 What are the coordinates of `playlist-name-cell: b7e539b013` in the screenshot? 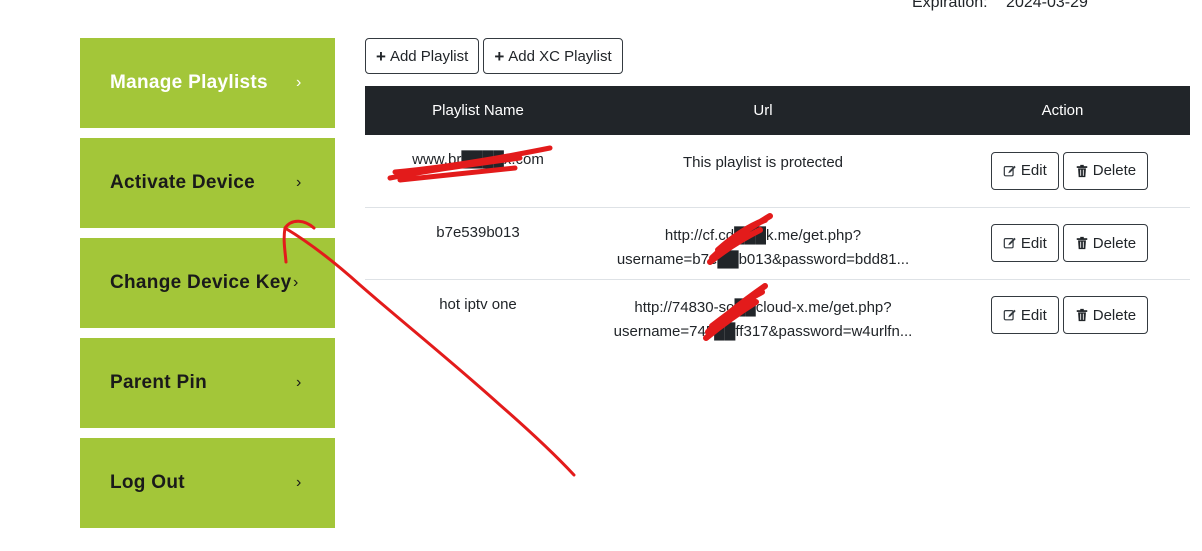 It's located at (478, 242).